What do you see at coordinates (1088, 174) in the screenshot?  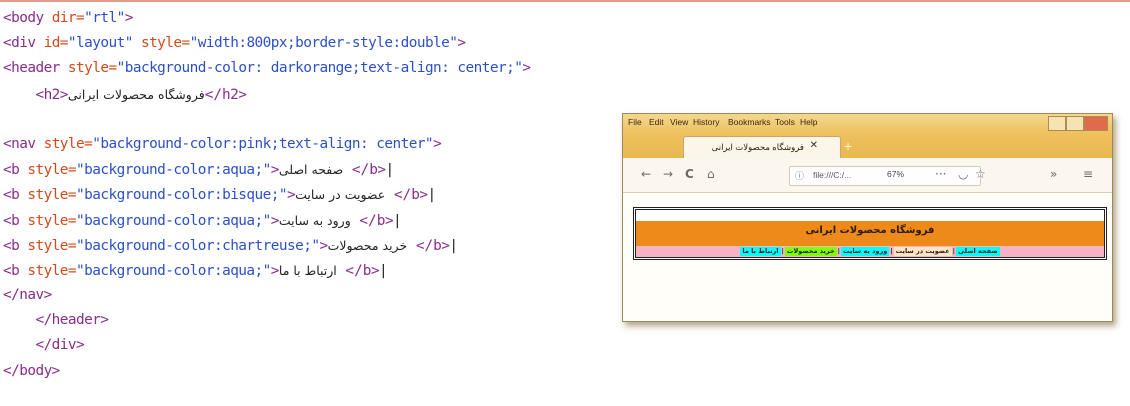 I see `hamburger-menu-icon: ≡` at bounding box center [1088, 174].